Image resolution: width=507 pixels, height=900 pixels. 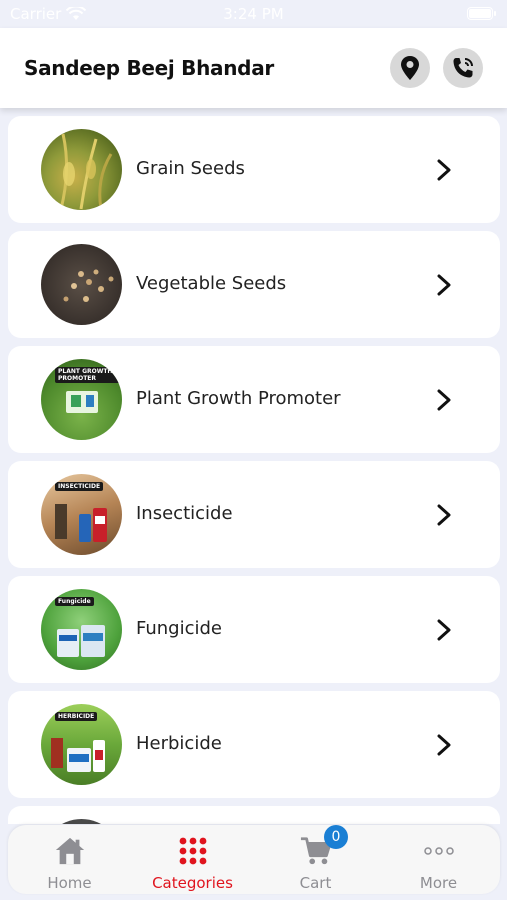 I want to click on grid-dots-icon, so click(x=193, y=851).